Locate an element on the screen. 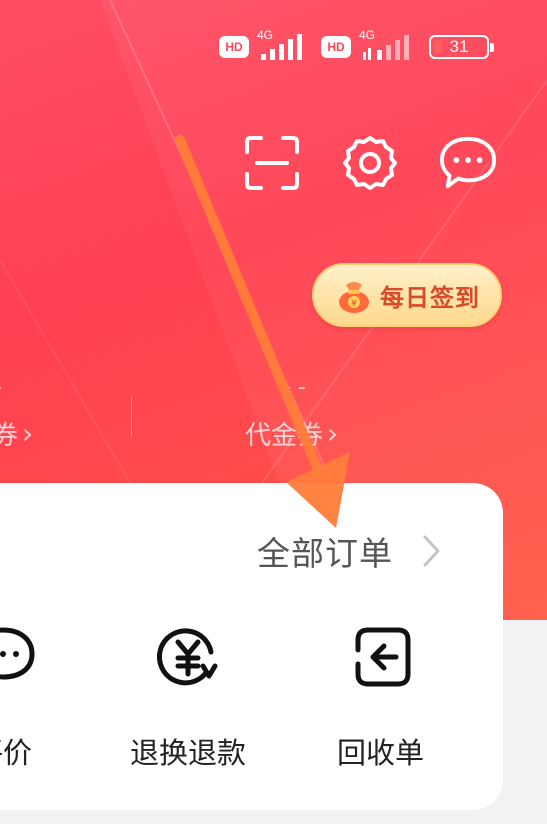  order-refund-label: 退换退款 is located at coordinates (188, 753).